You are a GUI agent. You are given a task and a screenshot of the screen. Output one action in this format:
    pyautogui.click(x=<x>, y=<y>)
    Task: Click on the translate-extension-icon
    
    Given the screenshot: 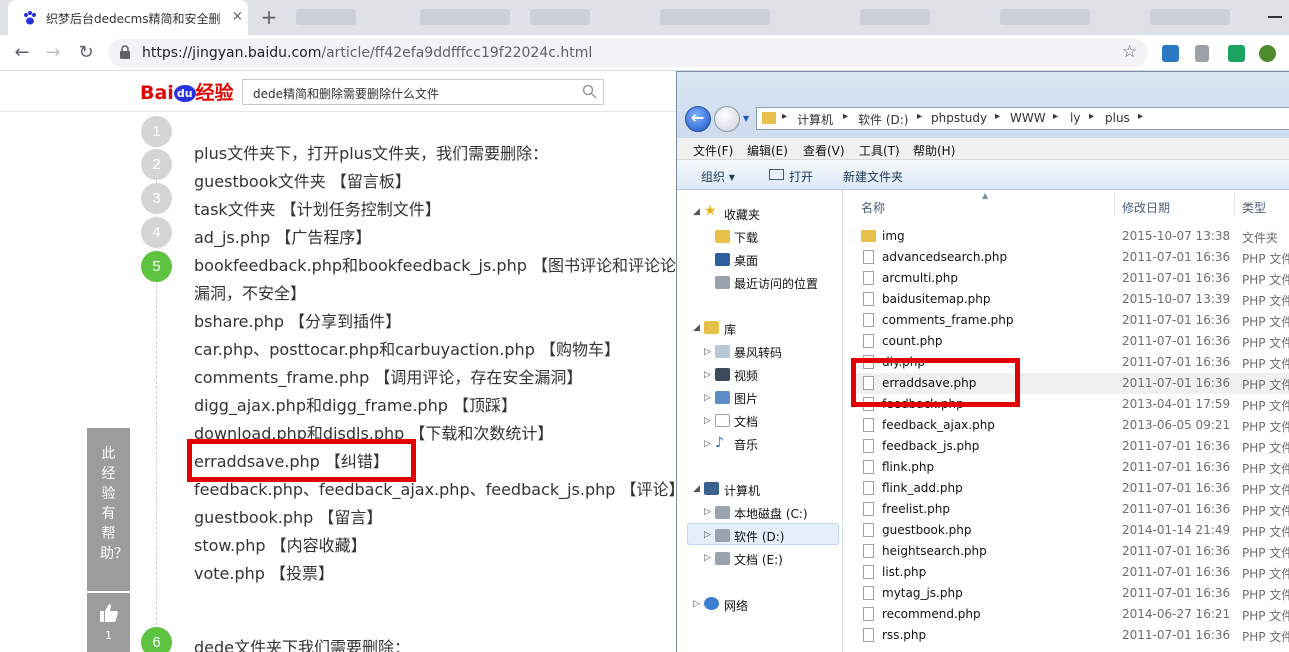 What is the action you would take?
    pyautogui.click(x=1236, y=53)
    